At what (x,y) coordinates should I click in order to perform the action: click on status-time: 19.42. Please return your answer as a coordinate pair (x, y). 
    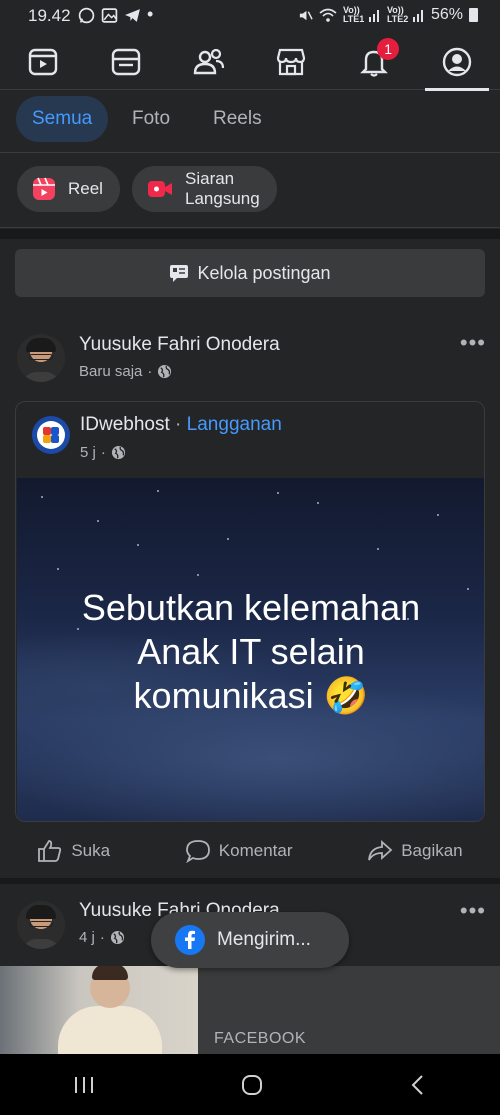
    Looking at the image, I should click on (49, 15).